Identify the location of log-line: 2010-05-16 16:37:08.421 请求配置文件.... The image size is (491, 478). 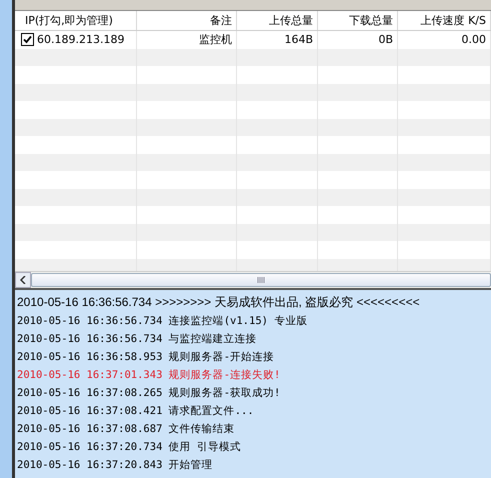
(135, 411).